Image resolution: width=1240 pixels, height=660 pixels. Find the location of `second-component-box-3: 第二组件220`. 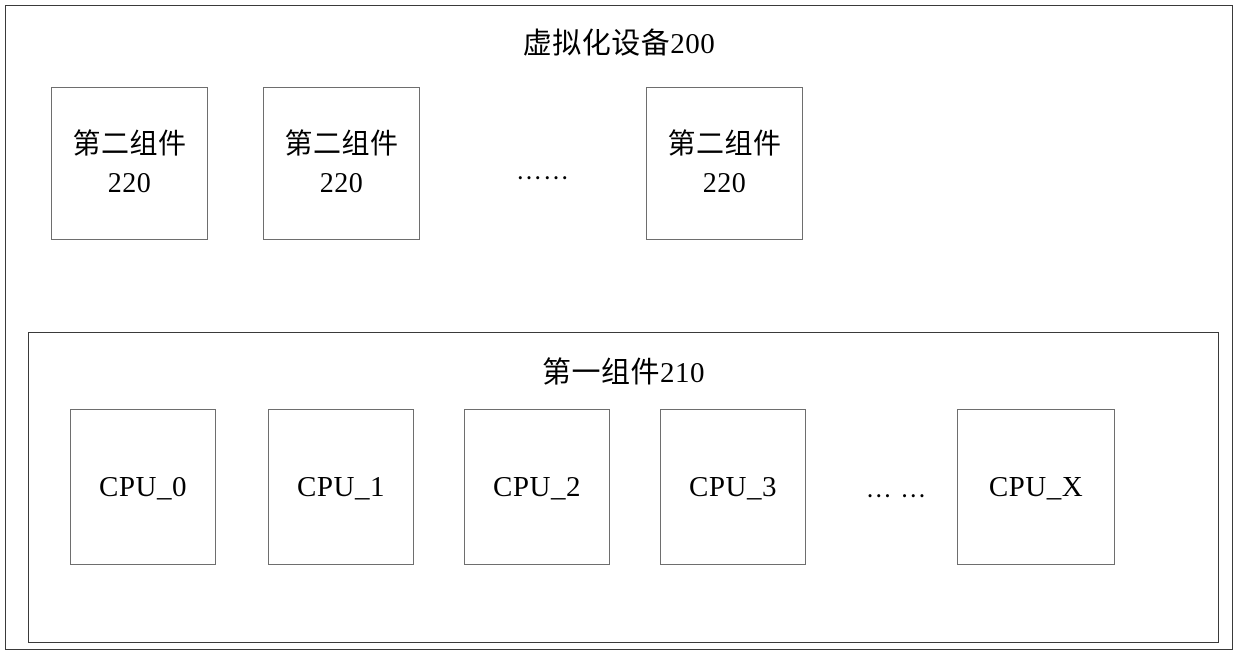

second-component-box-3: 第二组件220 is located at coordinates (724, 163).